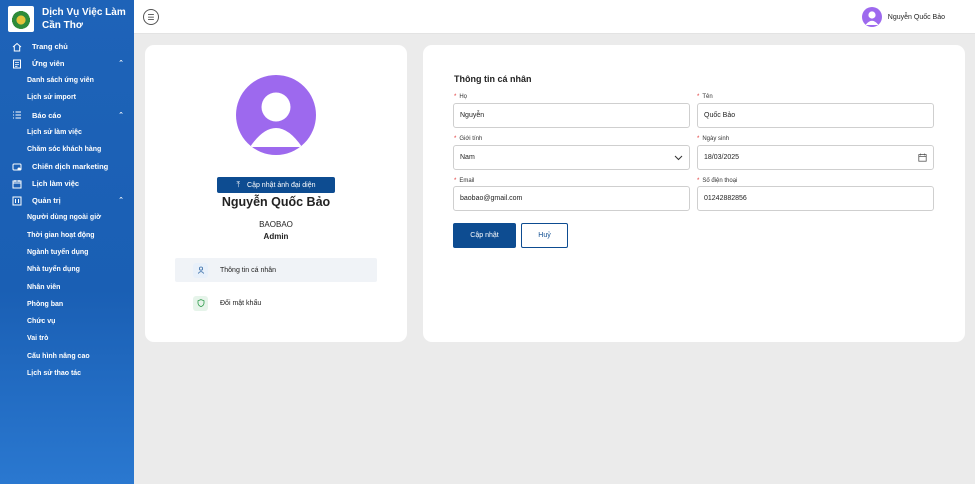 Image resolution: width=975 pixels, height=484 pixels. What do you see at coordinates (62, 25) in the screenshot?
I see `app-title-line2: Cần Thơ` at bounding box center [62, 25].